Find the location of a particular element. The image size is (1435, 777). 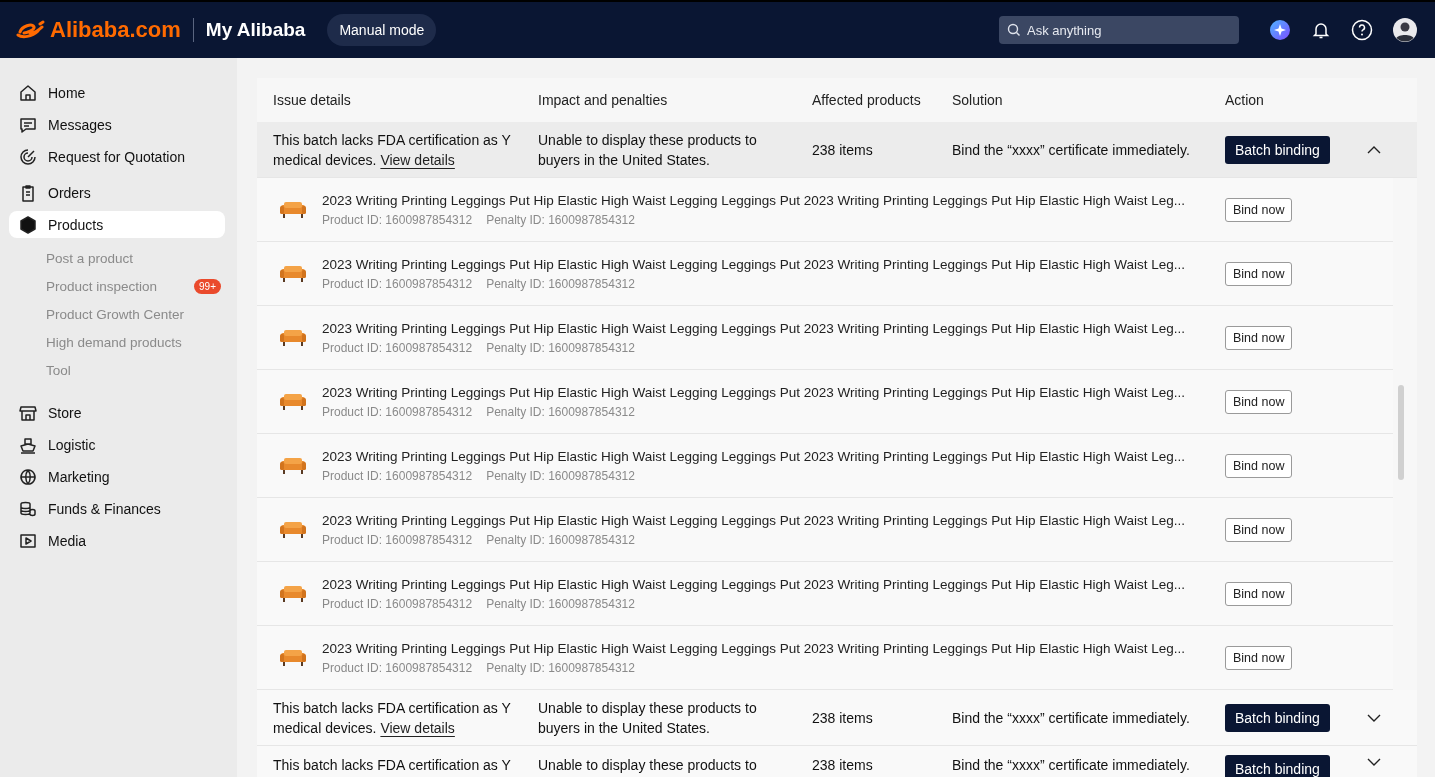

column-header: Impact and penalties is located at coordinates (603, 100).